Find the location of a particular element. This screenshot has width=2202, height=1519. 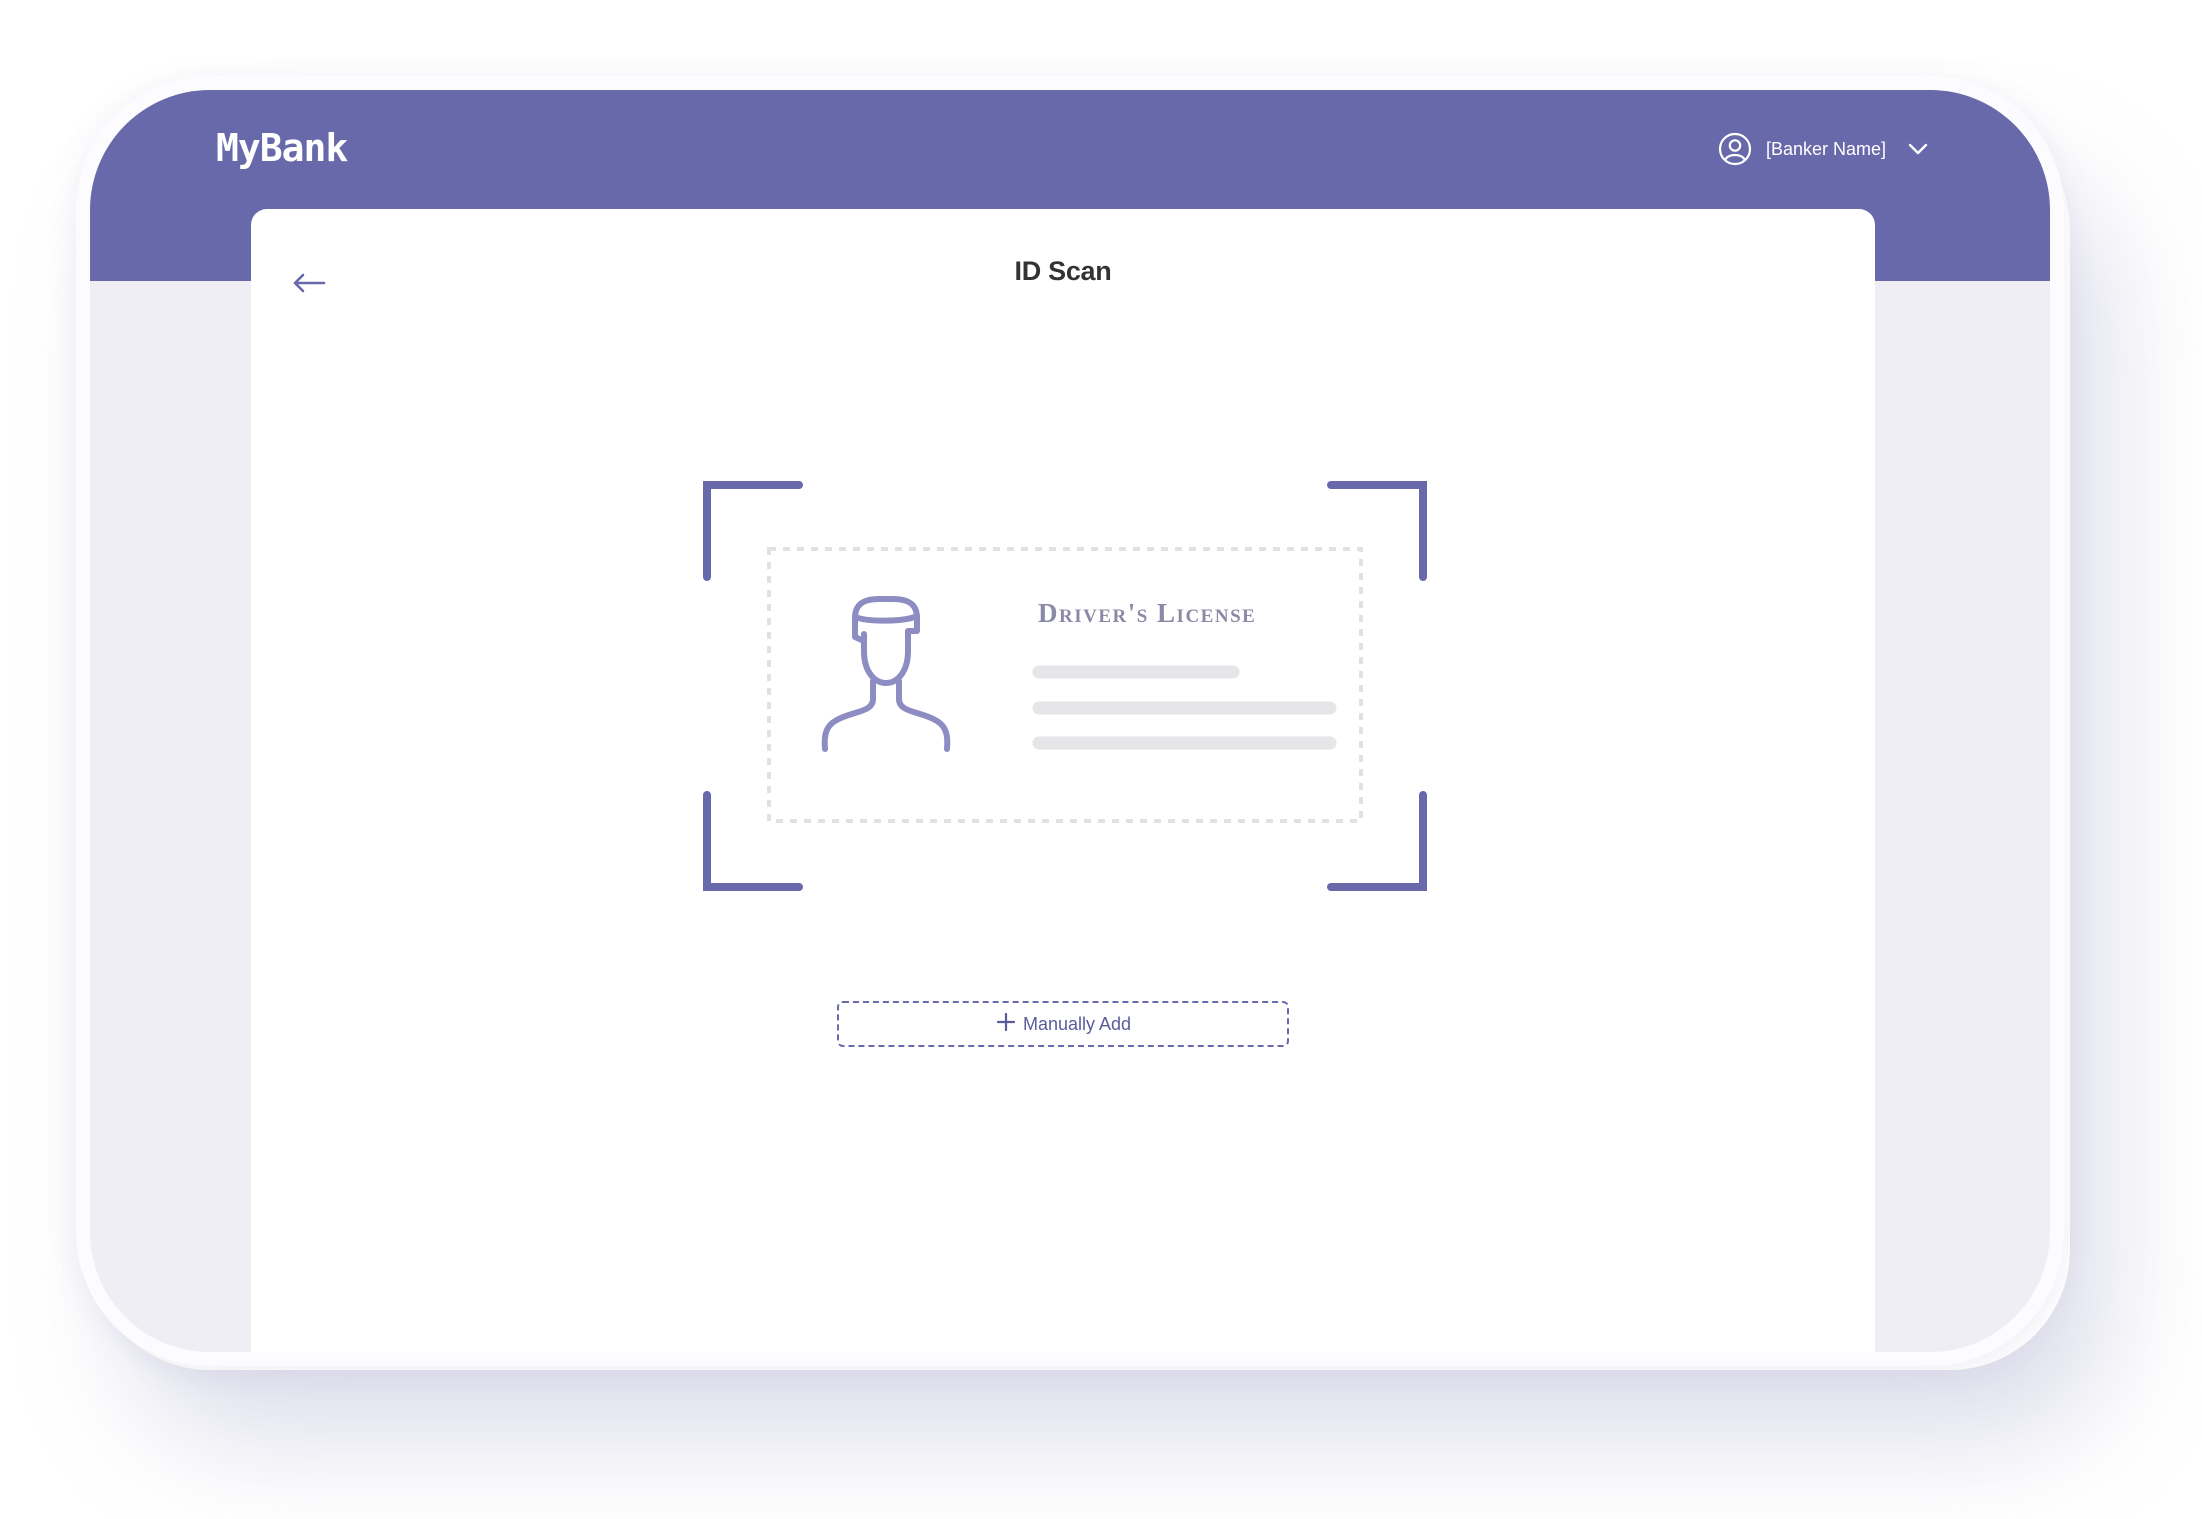

scan-frame is located at coordinates (1065, 686).